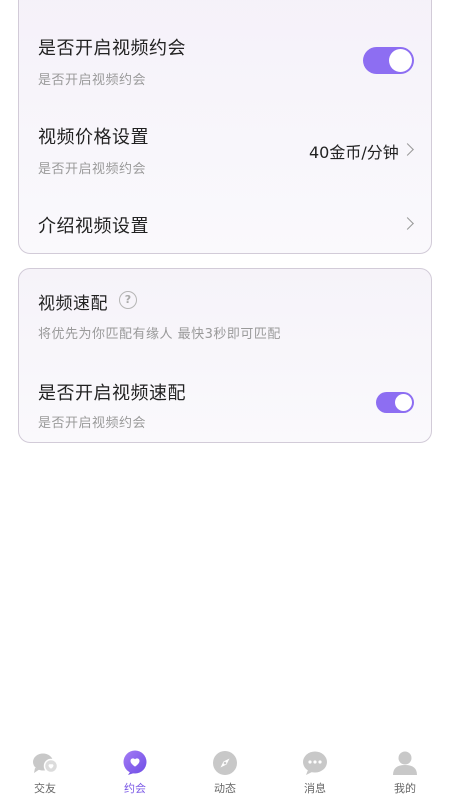  I want to click on bottom-tab-bar: 交友 约会 动态 消息 我的, so click(225, 770).